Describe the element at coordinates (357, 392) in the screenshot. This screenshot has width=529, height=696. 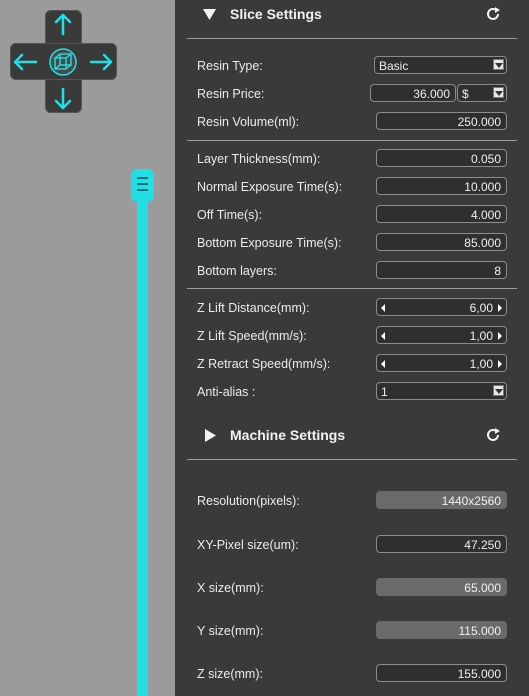
I see `anti-alias-row: Anti-alias : 1` at that location.